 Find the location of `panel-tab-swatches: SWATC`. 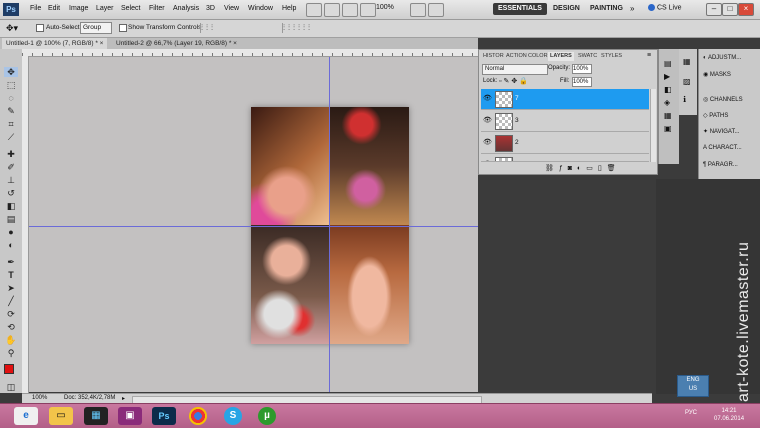

panel-tab-swatches: SWATC is located at coordinates (587, 56).